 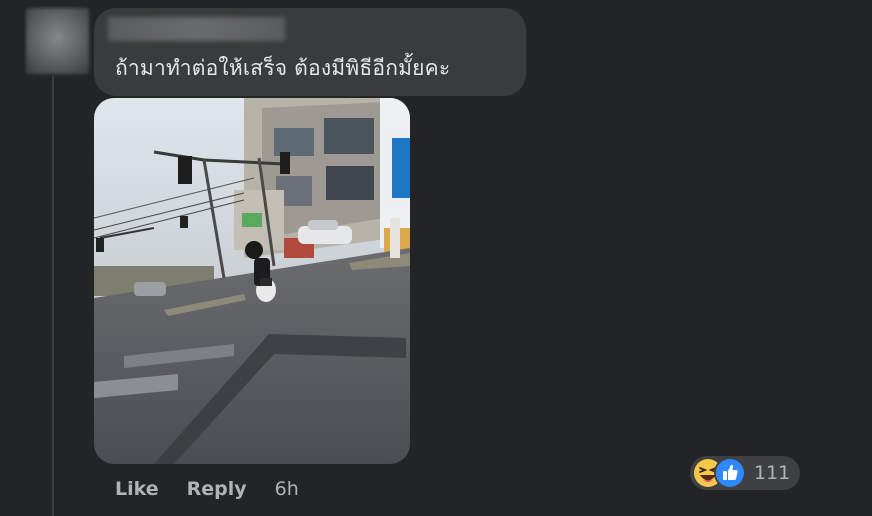 What do you see at coordinates (730, 473) in the screenshot?
I see `like-icon` at bounding box center [730, 473].